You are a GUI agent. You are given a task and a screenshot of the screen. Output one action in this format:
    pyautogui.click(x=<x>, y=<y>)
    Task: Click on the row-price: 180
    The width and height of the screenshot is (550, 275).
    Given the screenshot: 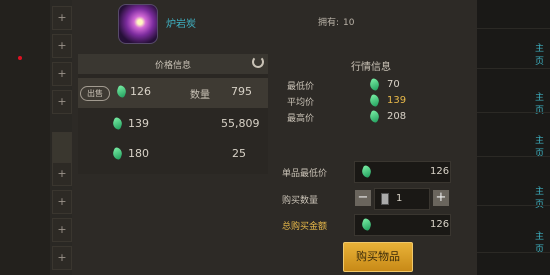 What is the action you would take?
    pyautogui.click(x=138, y=153)
    